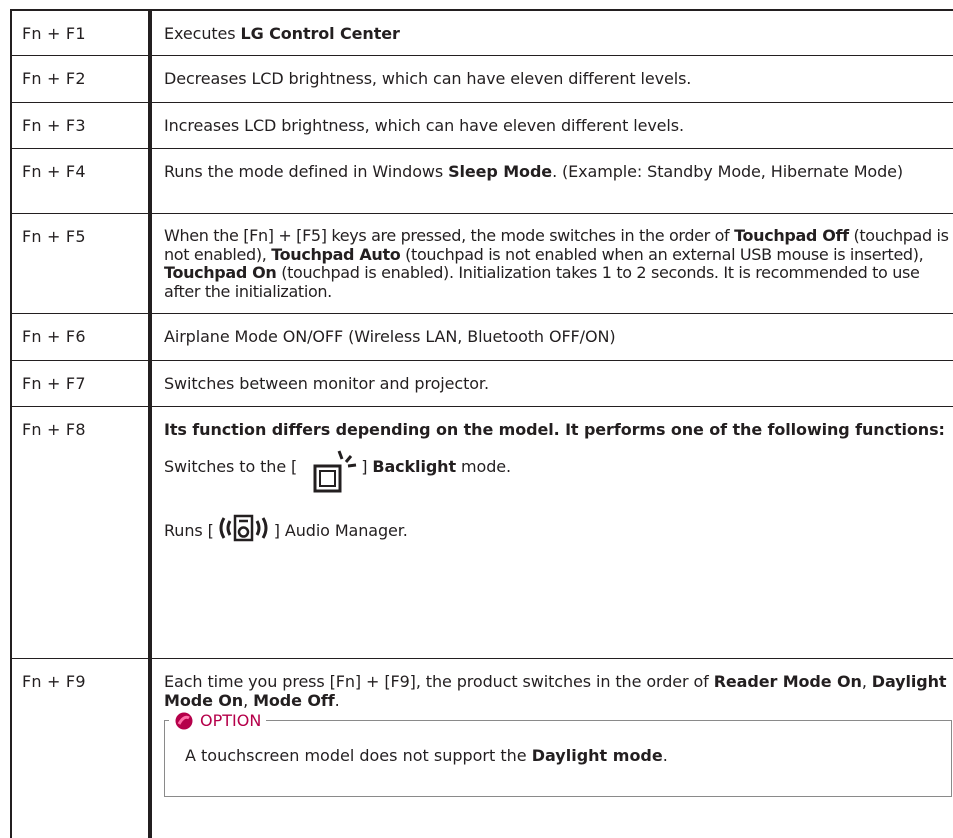 The image size is (953, 838). Describe the element at coordinates (556, 530) in the screenshot. I see `audio-line: Runs [ ] Audio Manager.` at that location.